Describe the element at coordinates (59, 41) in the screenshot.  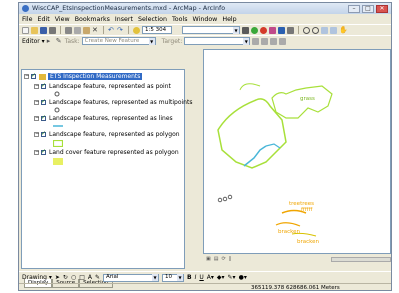
I see `sketch-tool-icon: ✎` at that location.